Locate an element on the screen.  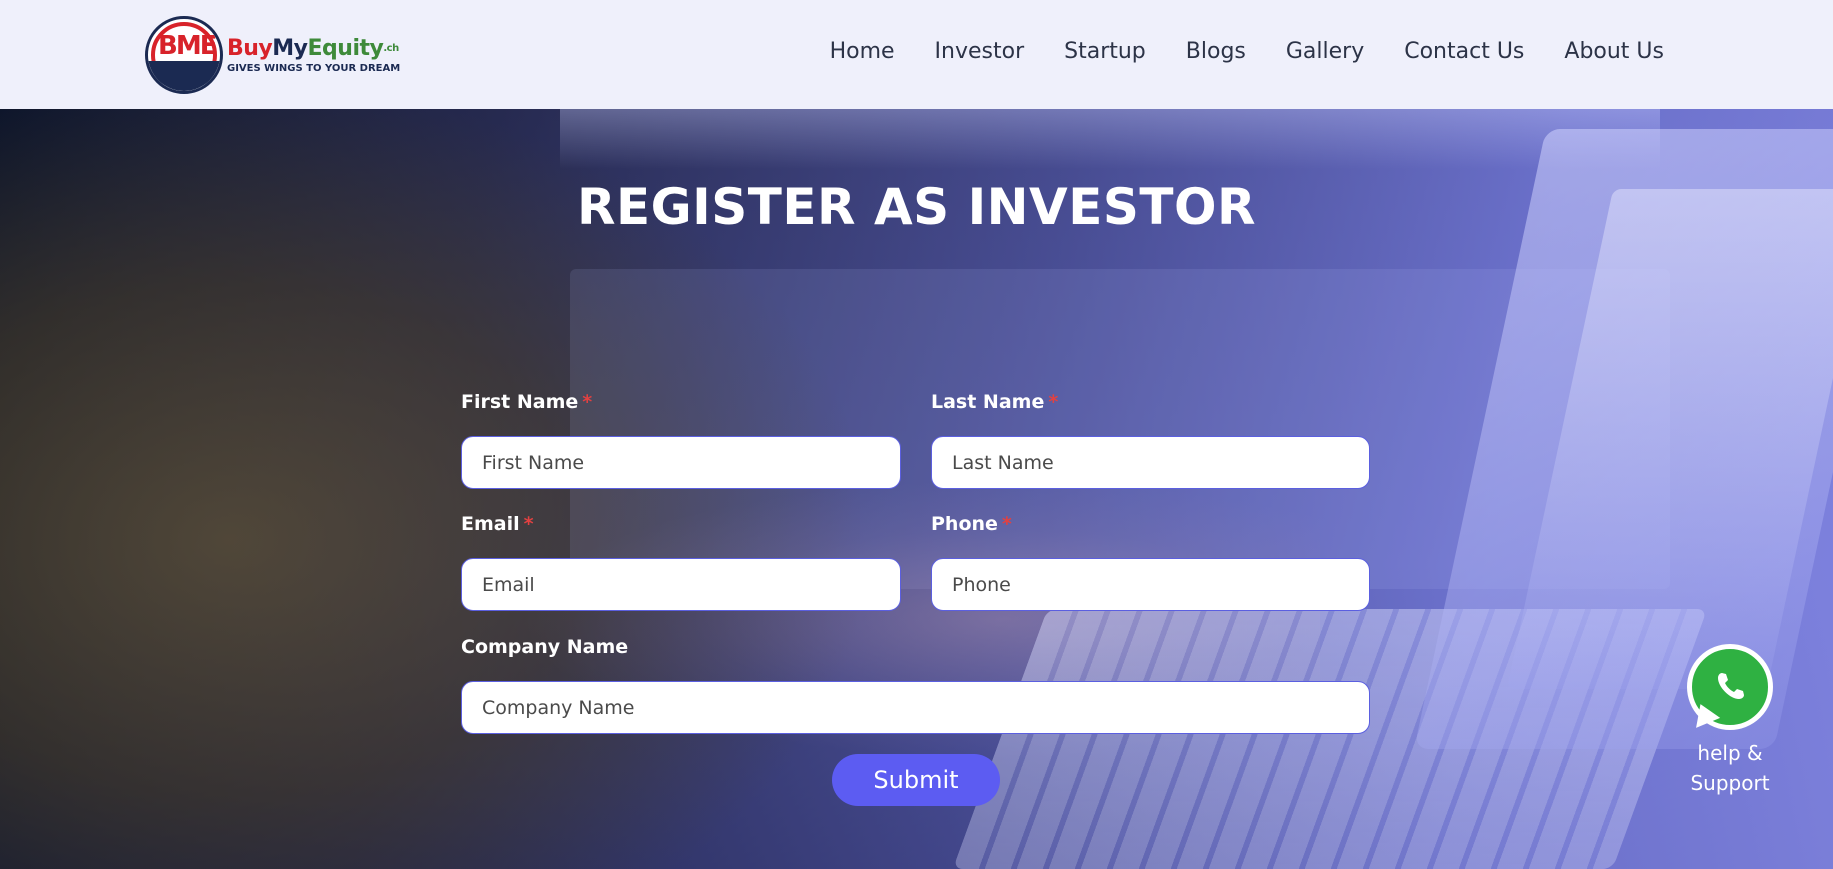
logo-mark-letters: BME is located at coordinates (187, 46).